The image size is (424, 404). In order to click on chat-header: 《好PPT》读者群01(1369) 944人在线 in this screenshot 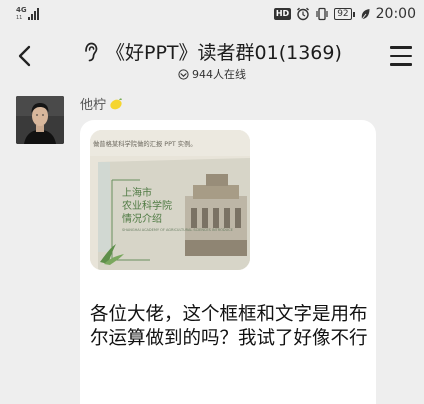, I will do `click(212, 58)`.